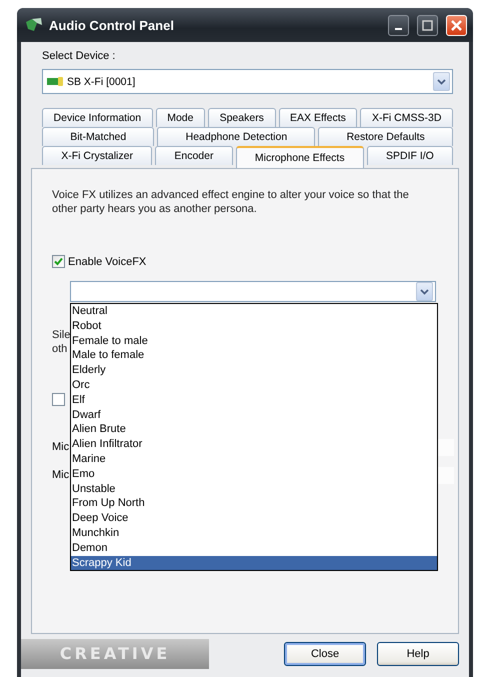  What do you see at coordinates (254, 459) in the screenshot?
I see `list-option: Marine` at bounding box center [254, 459].